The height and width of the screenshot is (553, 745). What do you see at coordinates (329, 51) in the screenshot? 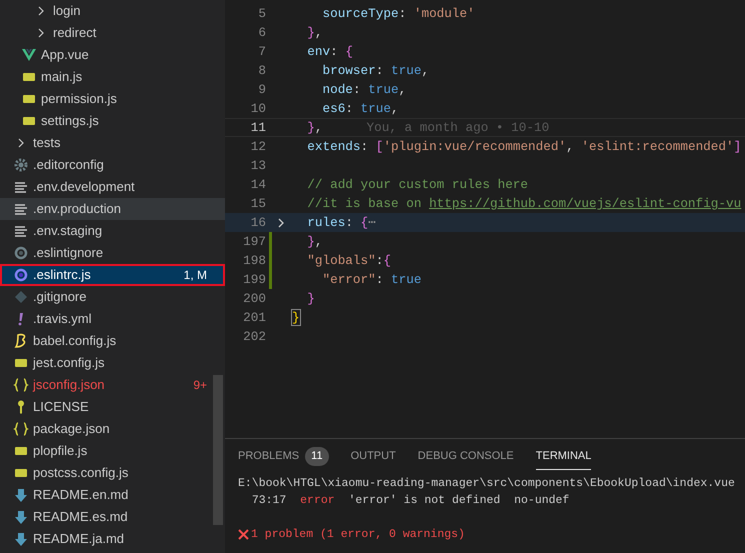
I see `code-text: env: {` at bounding box center [329, 51].